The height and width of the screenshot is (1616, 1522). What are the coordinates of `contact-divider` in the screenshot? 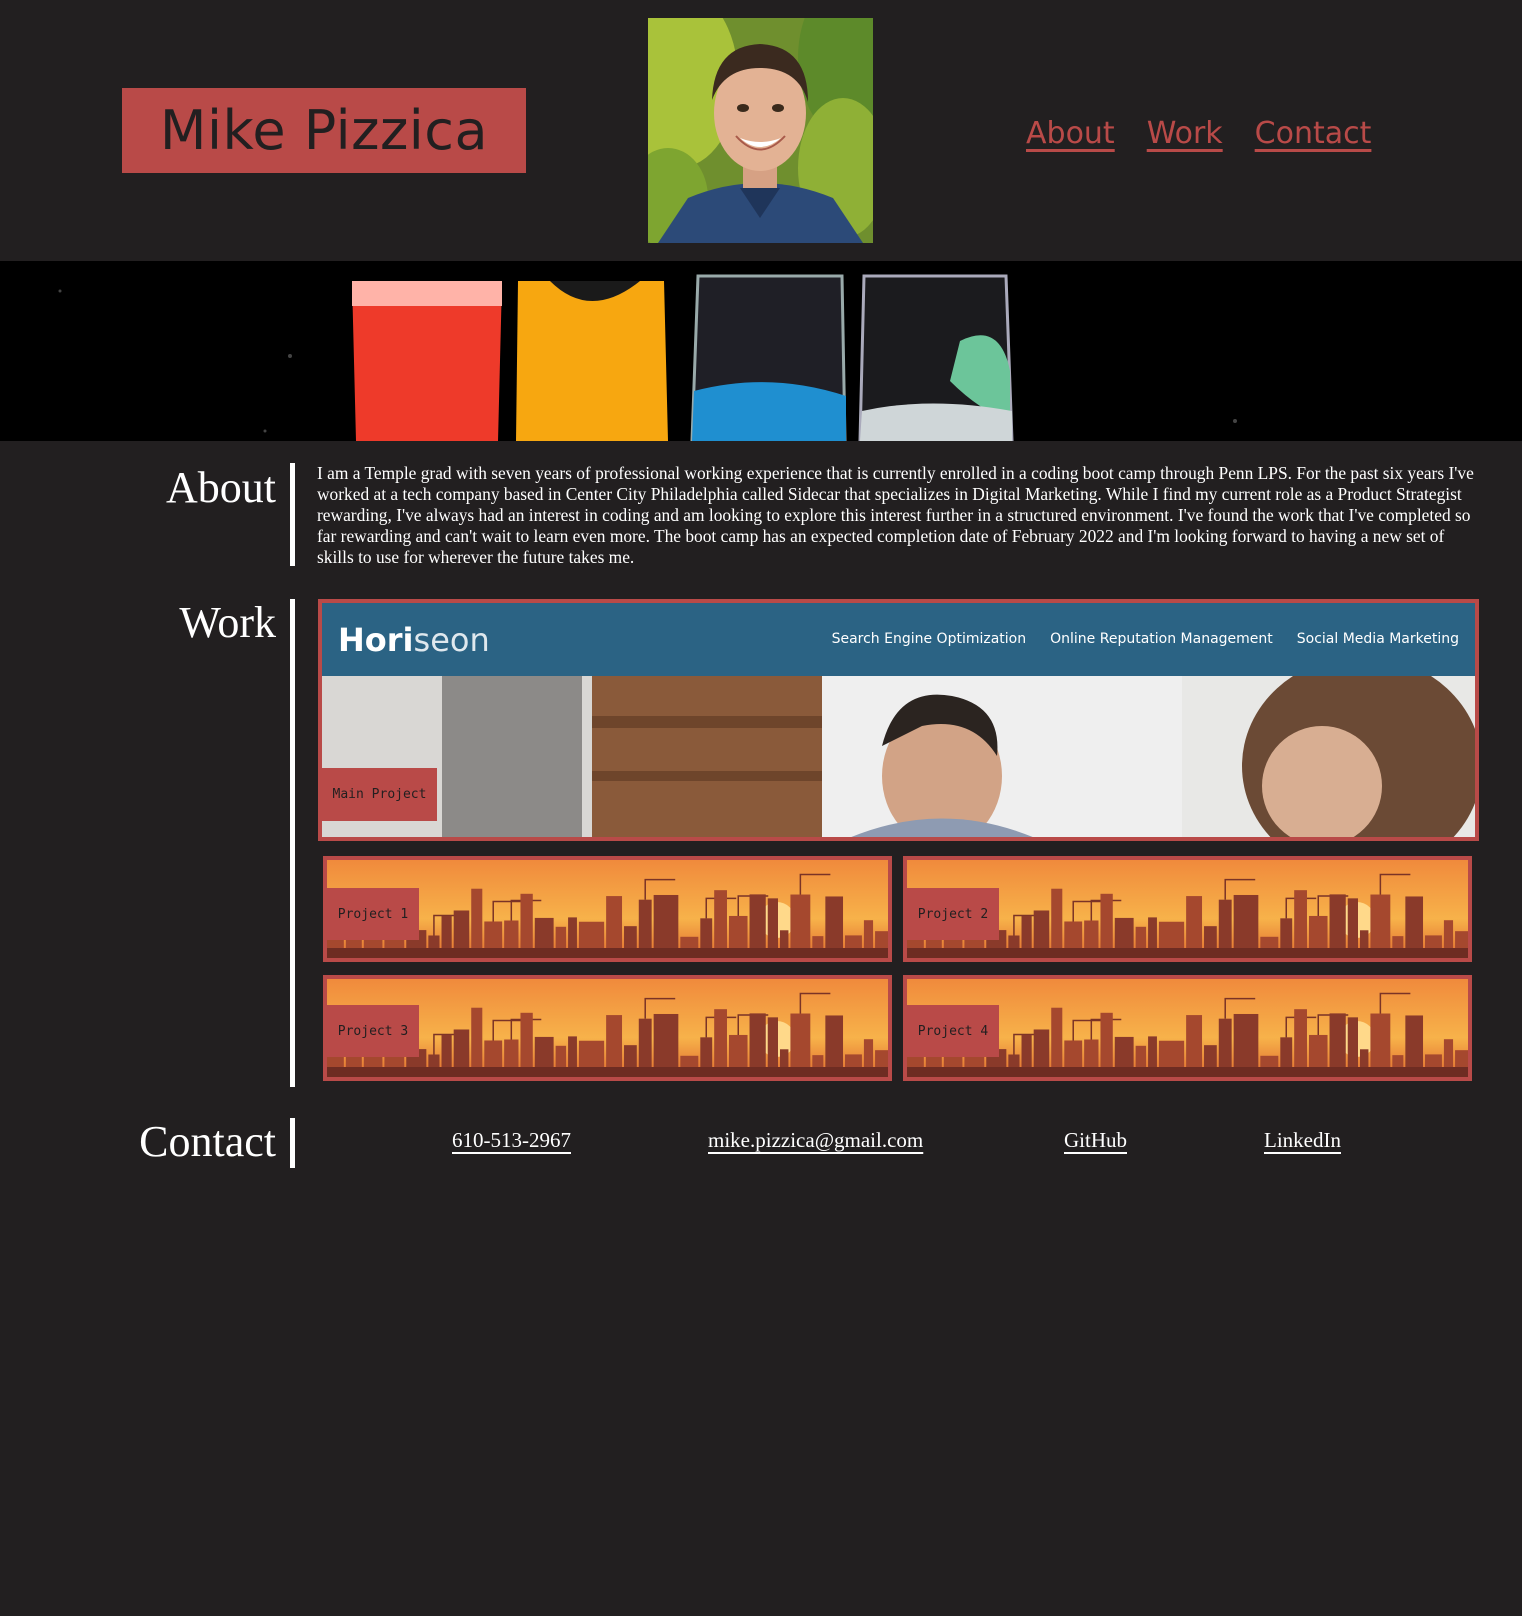 It's located at (292, 1143).